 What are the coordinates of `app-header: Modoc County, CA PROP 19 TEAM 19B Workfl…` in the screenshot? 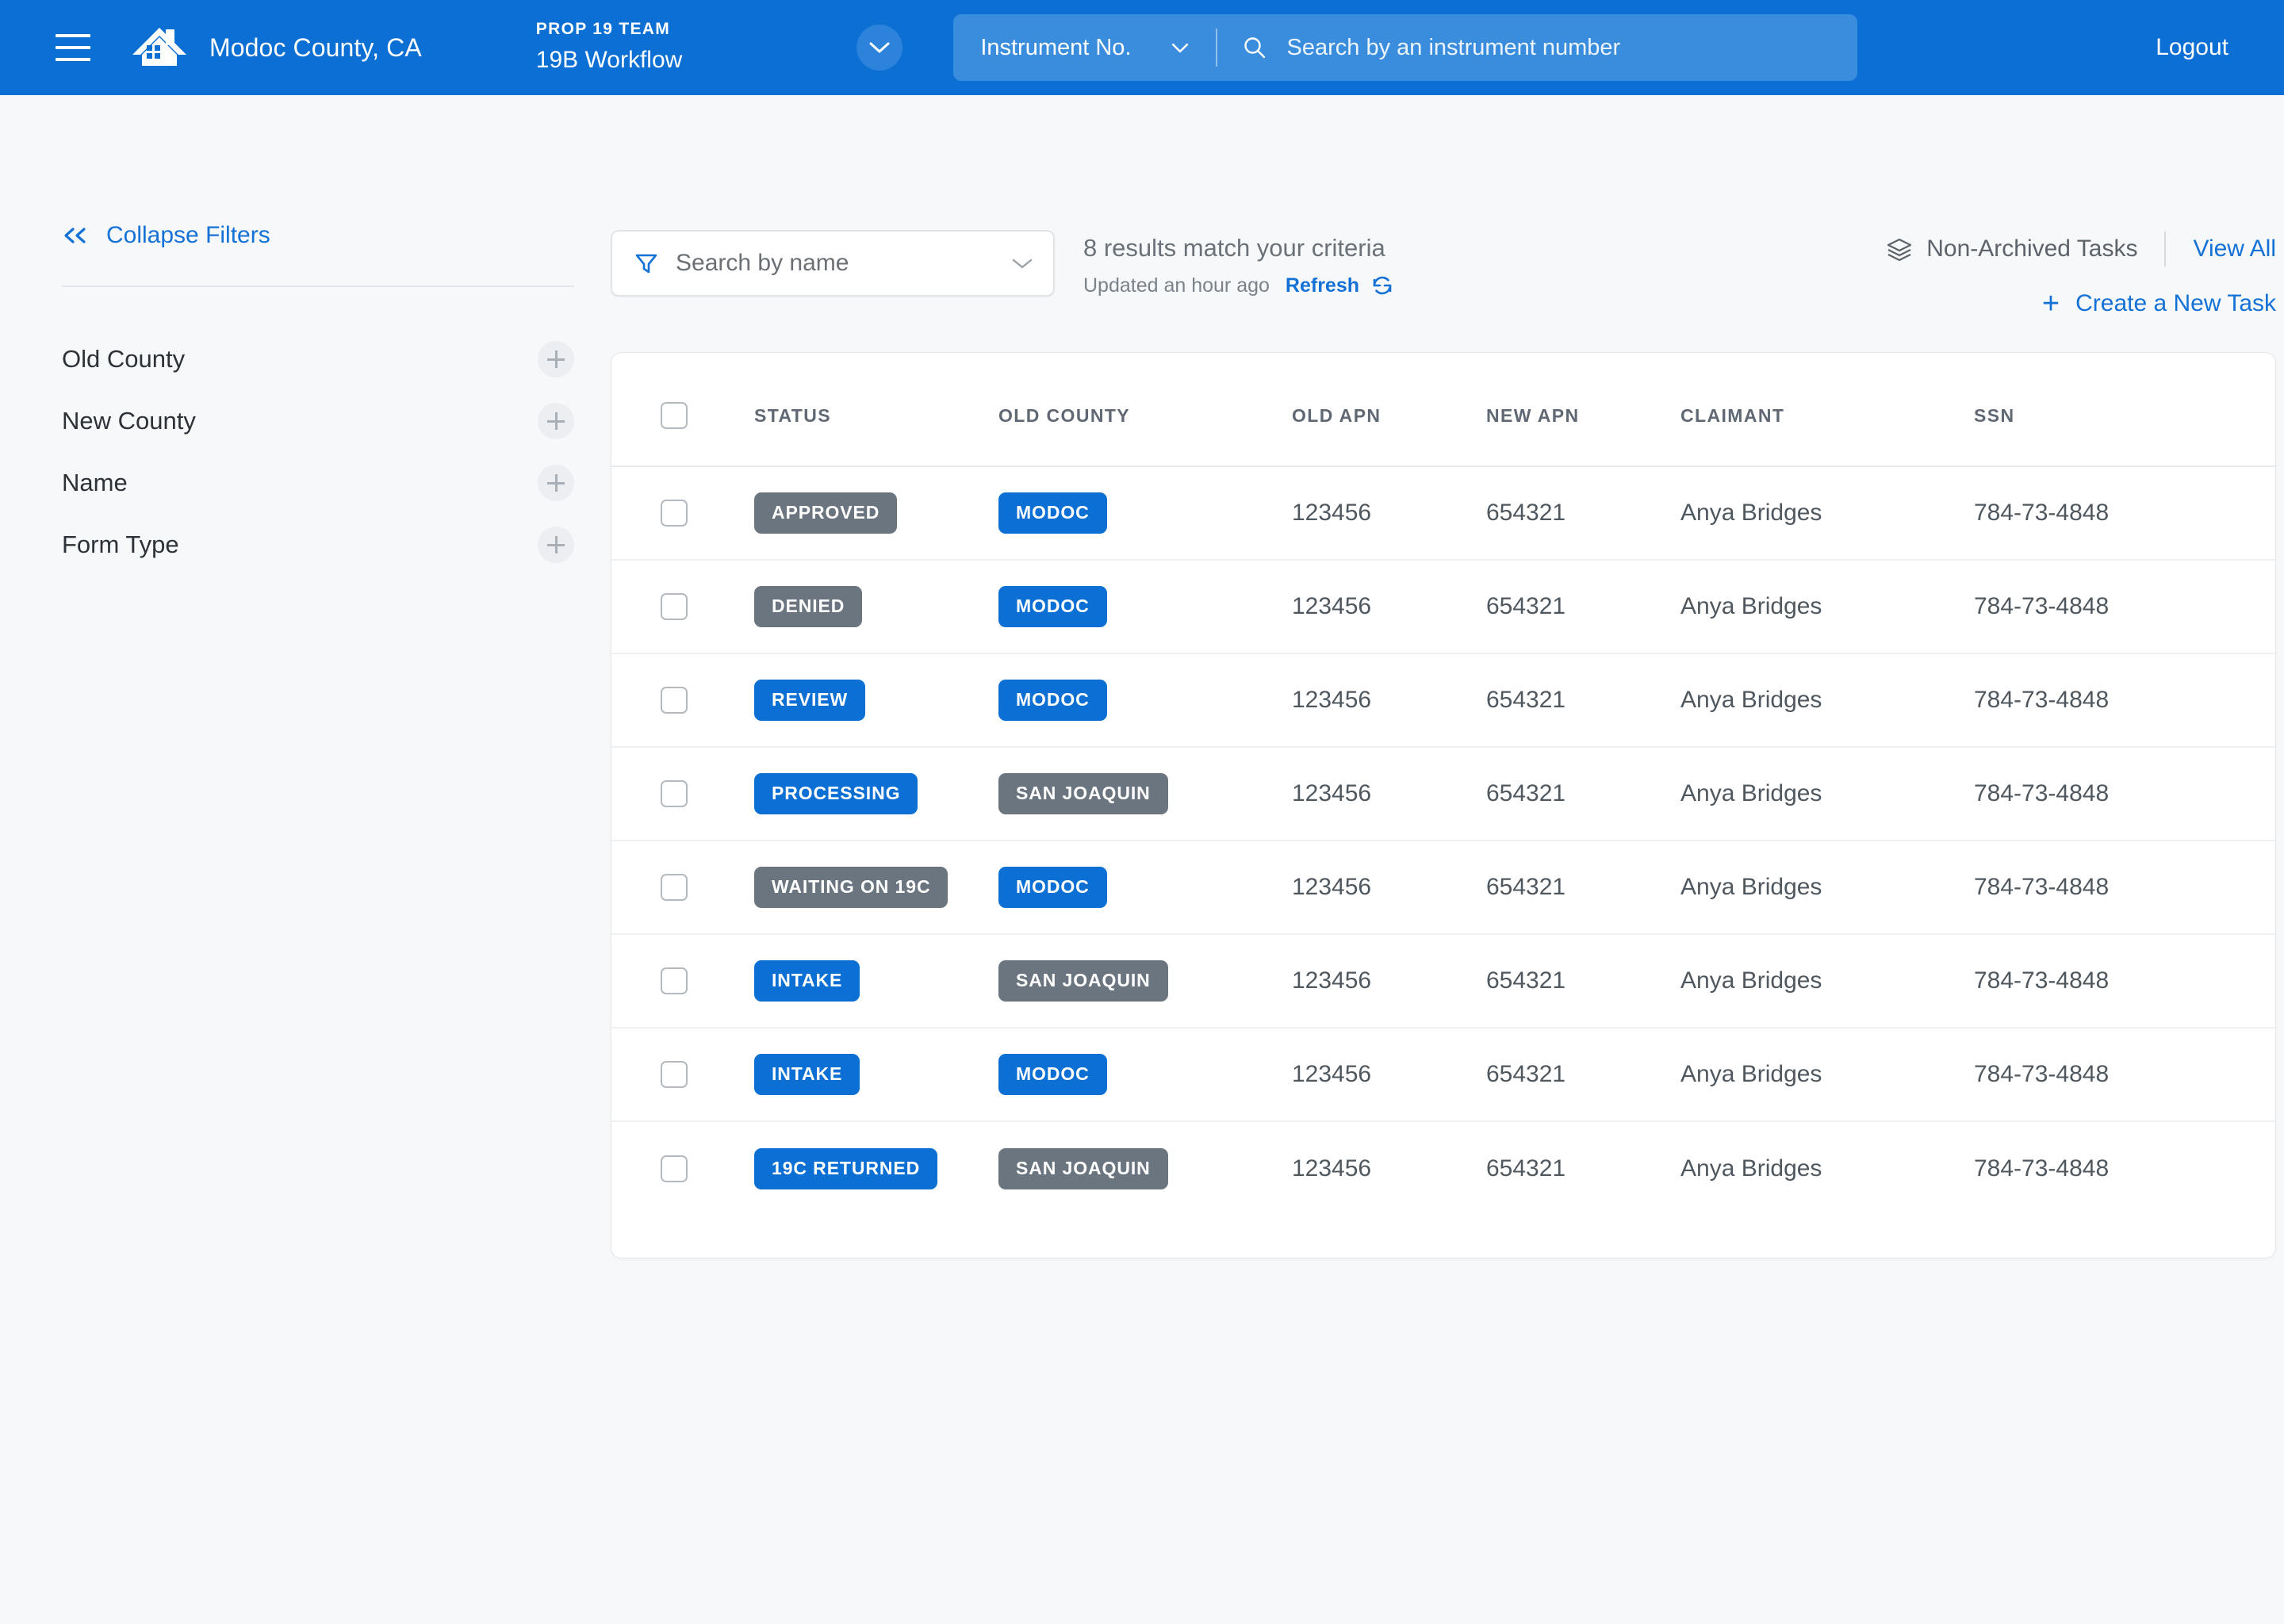 It's located at (1142, 47).